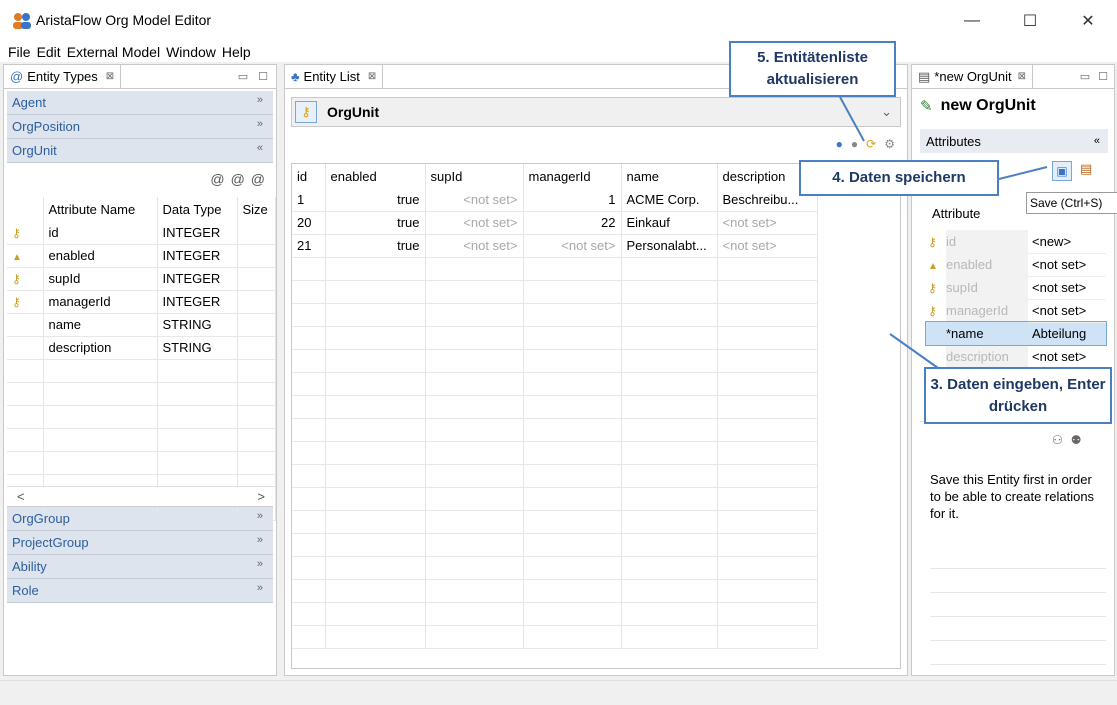  I want to click on menu-file: File, so click(22, 52).